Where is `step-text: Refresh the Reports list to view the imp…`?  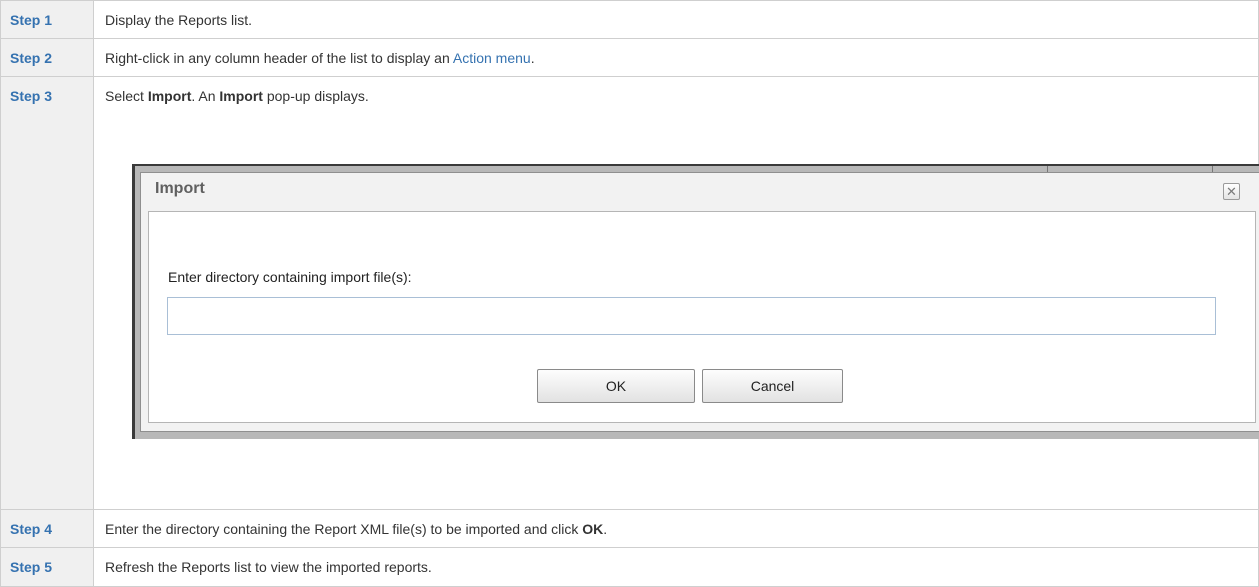
step-text: Refresh the Reports list to view the imp… is located at coordinates (676, 567).